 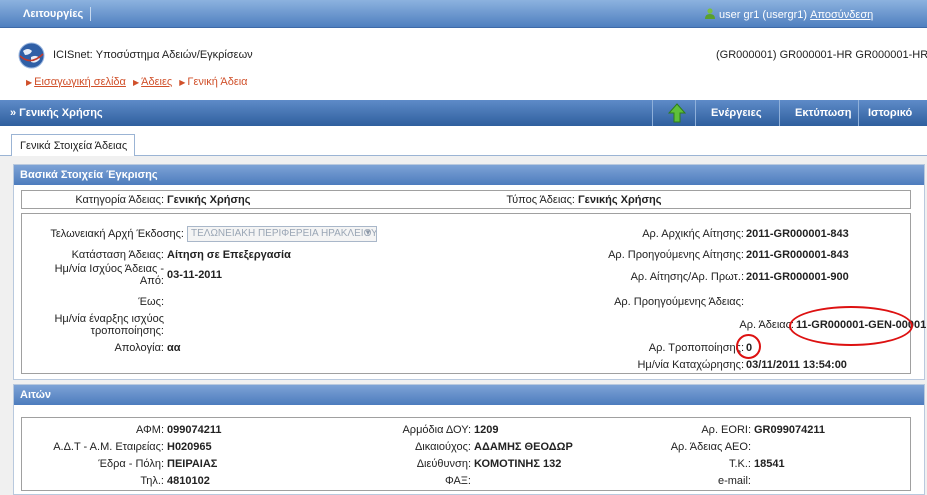 What do you see at coordinates (368, 232) in the screenshot?
I see `chevron-down-icon: ▼` at bounding box center [368, 232].